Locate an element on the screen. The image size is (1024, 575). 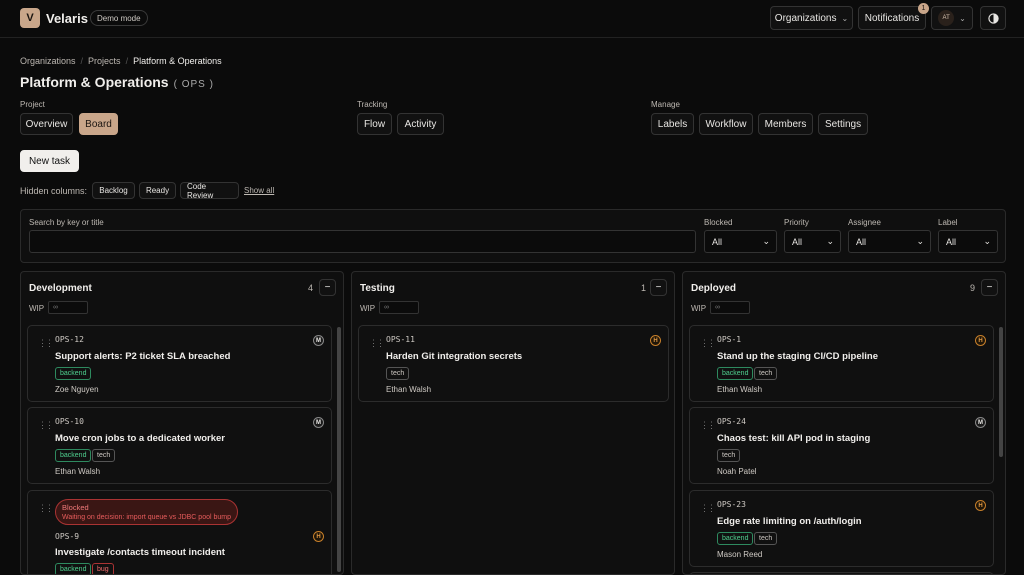
demo-mode-badge: Demo mode is located at coordinates (119, 18).